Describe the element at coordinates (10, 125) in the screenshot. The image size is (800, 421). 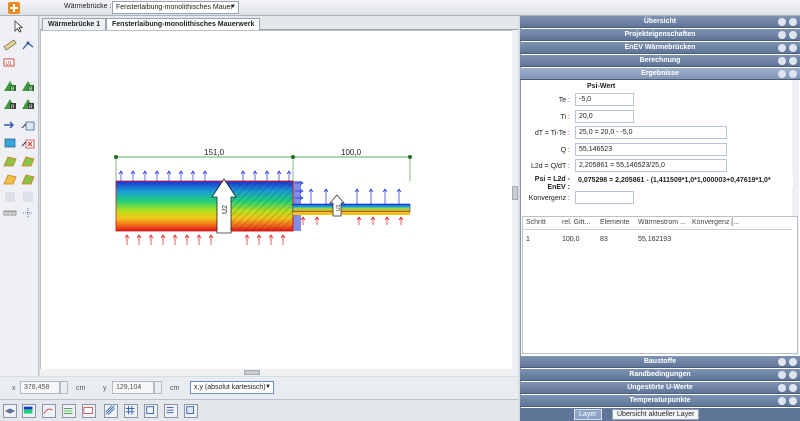
I see `arrow-right-icon` at that location.